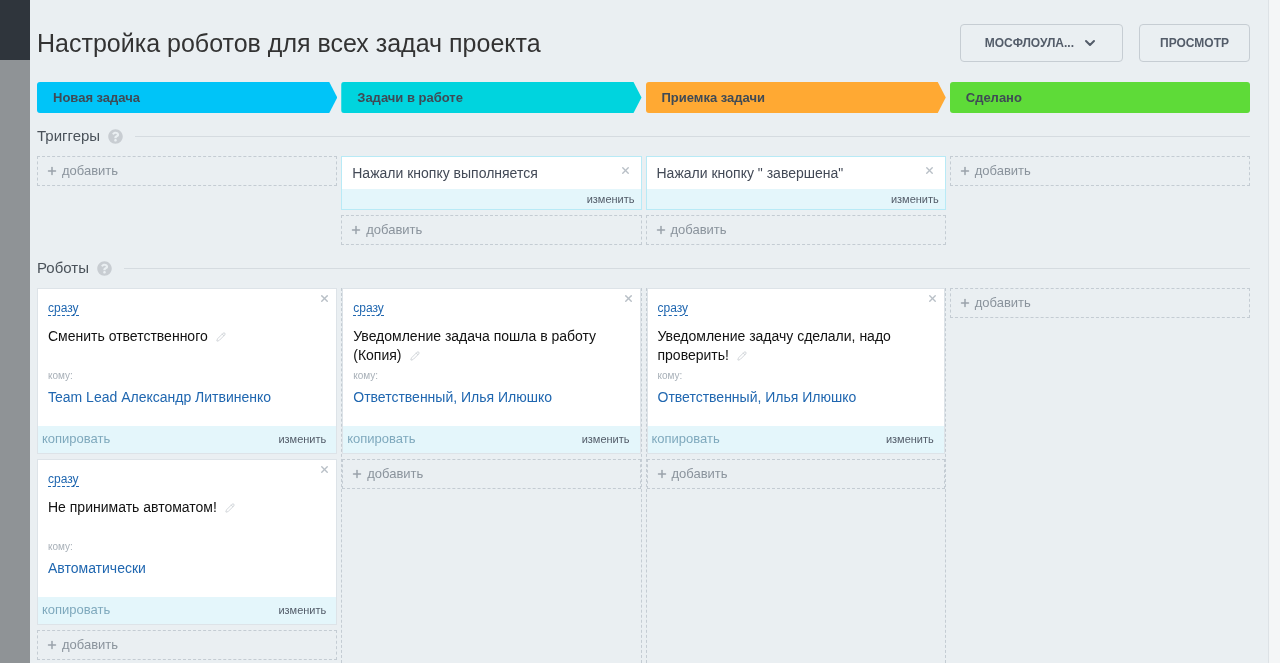 The image size is (1280, 663). Describe the element at coordinates (475, 345) in the screenshot. I see `robot-name: Уведомление задача пошла в работу (Копия)` at that location.